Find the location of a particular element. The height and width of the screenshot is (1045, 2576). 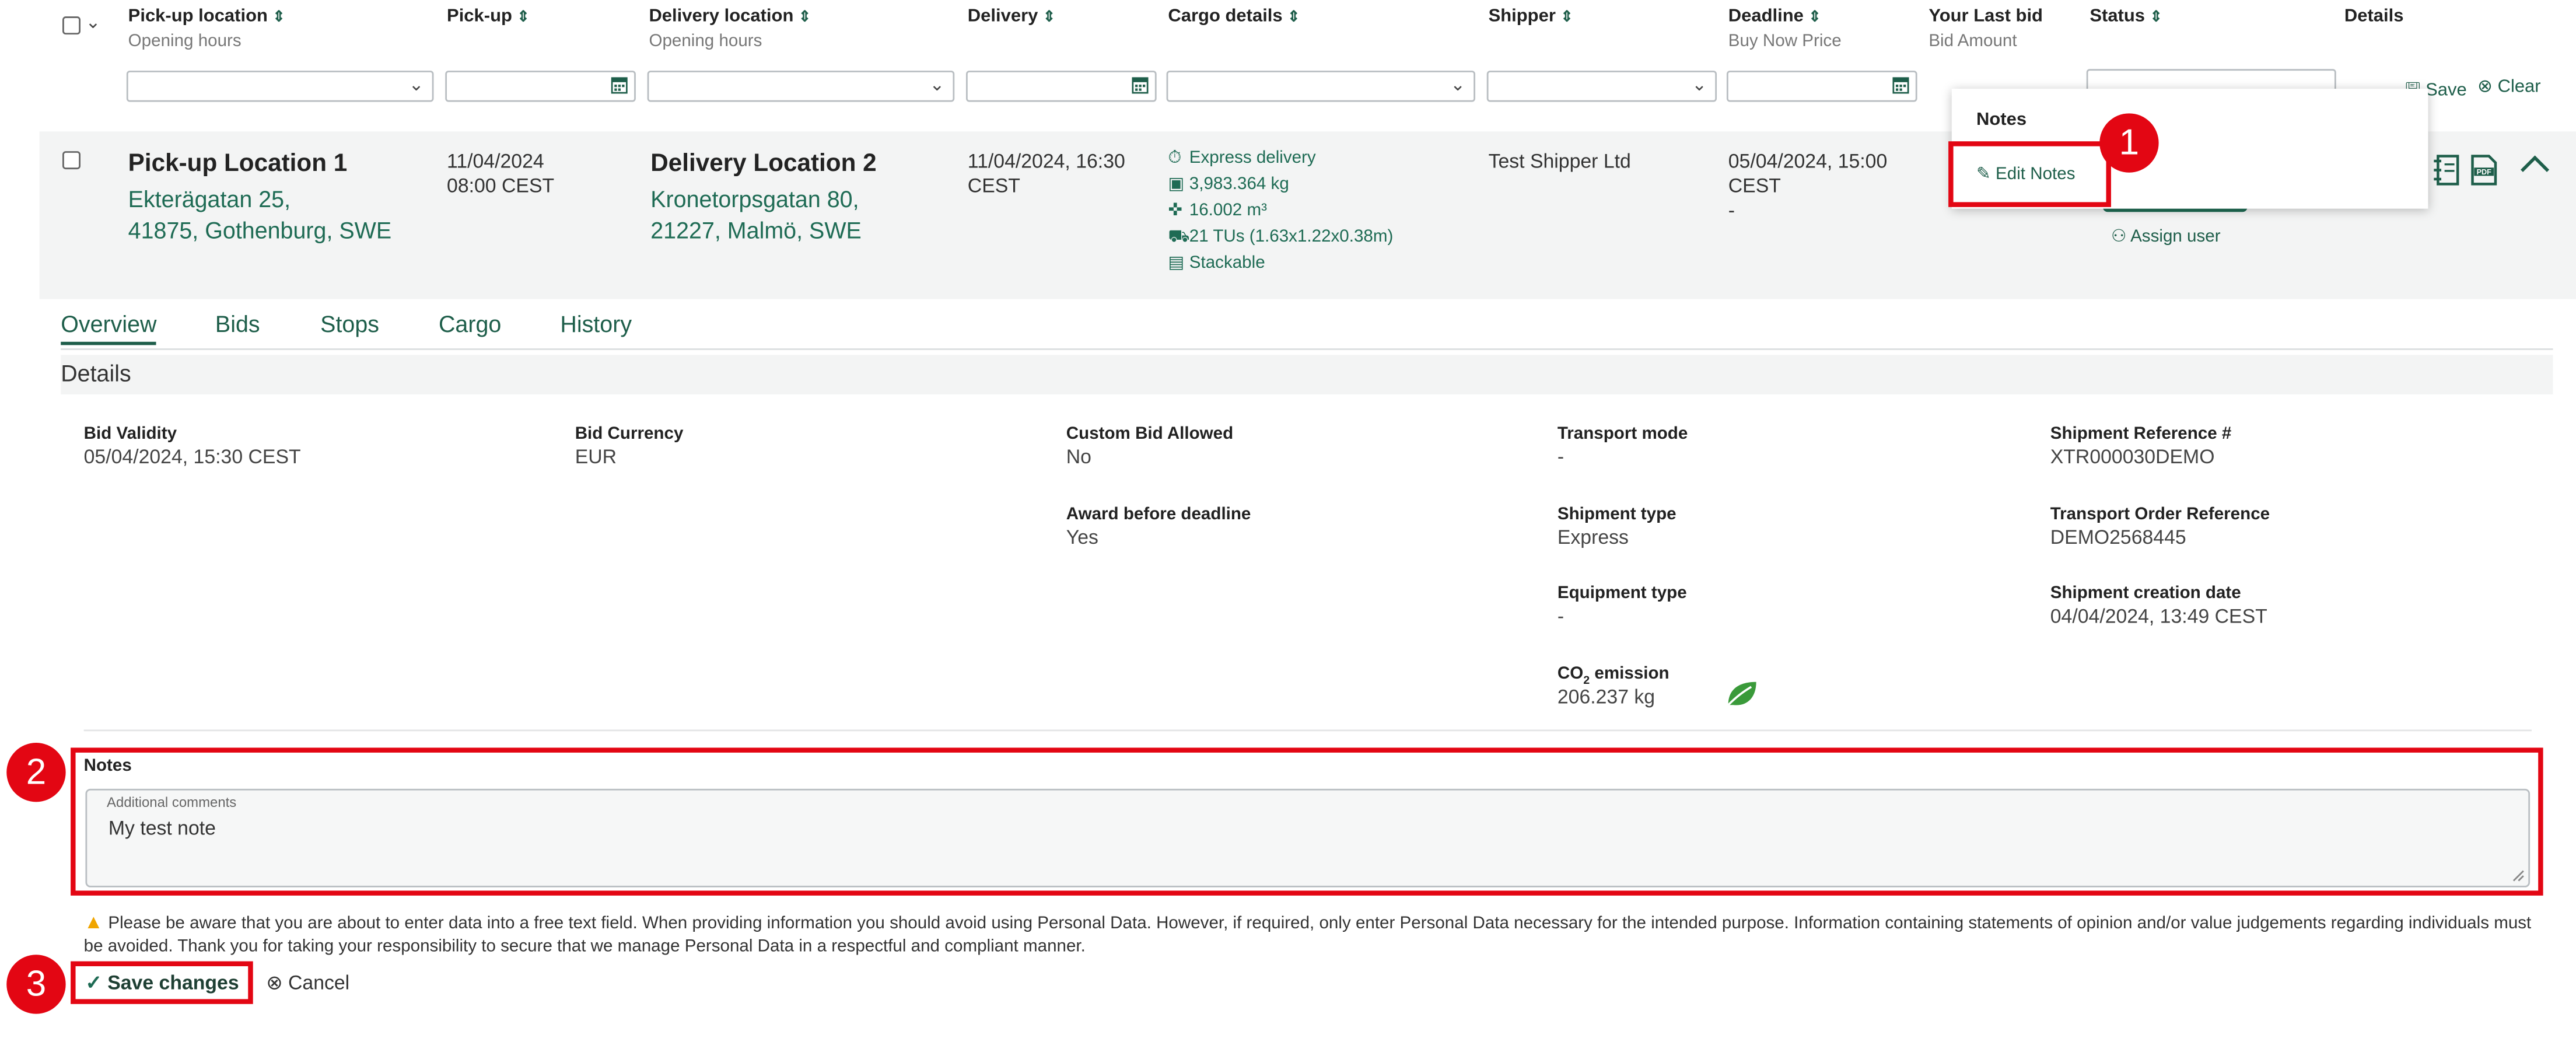

header-pickup: Pick-up ⇕ is located at coordinates (488, 16).